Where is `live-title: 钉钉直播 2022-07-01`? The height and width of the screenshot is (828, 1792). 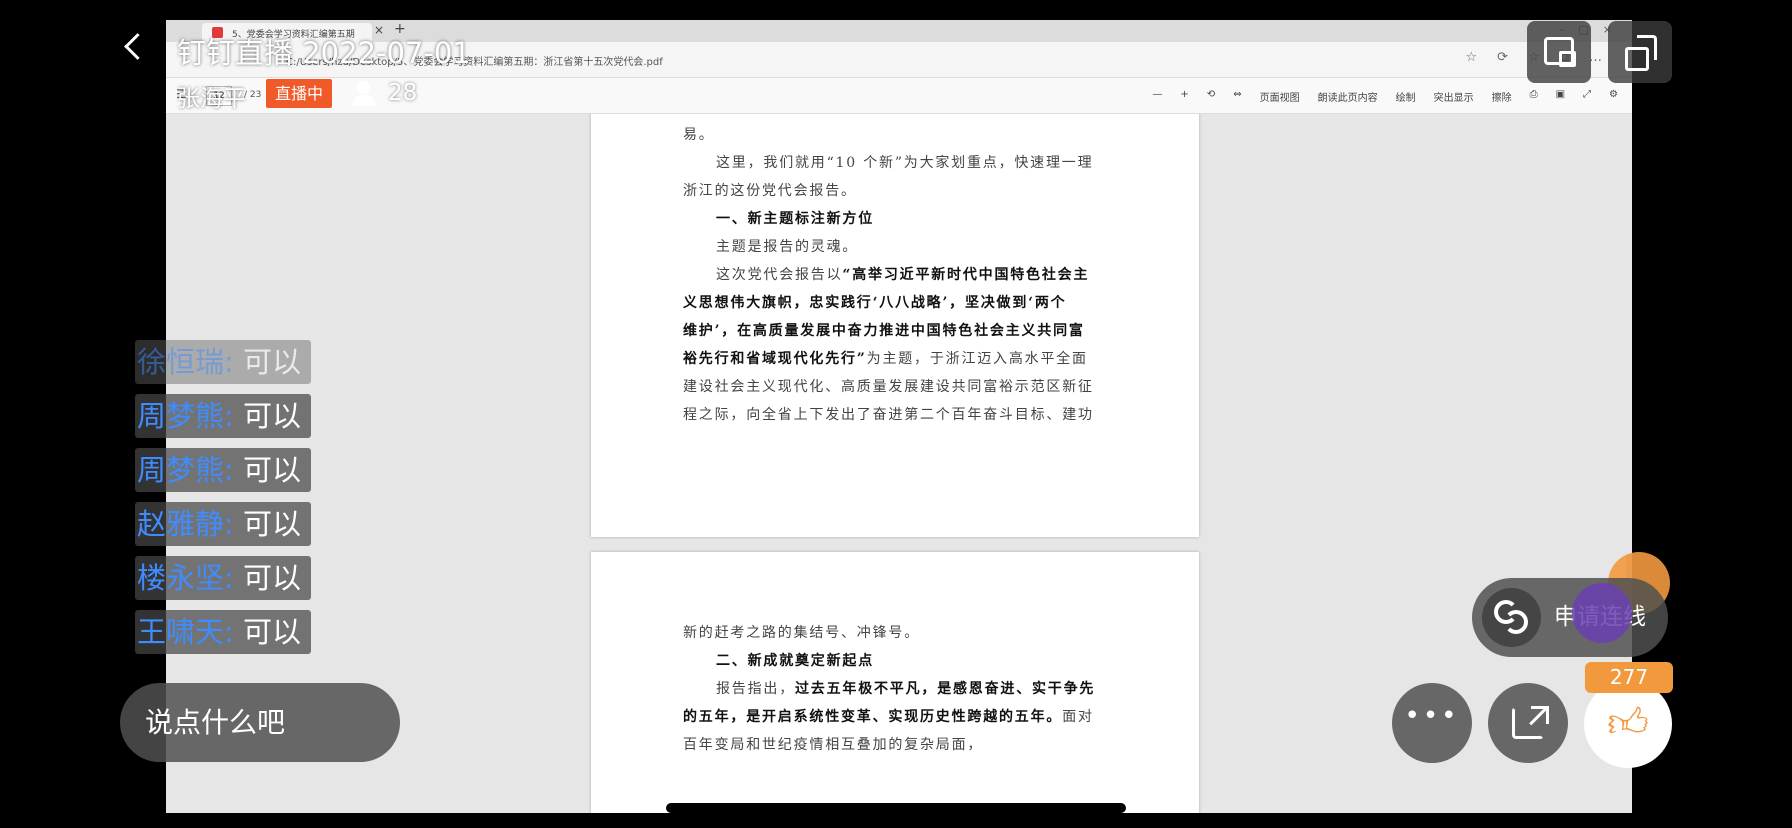 live-title: 钉钉直播 2022-07-01 is located at coordinates (324, 53).